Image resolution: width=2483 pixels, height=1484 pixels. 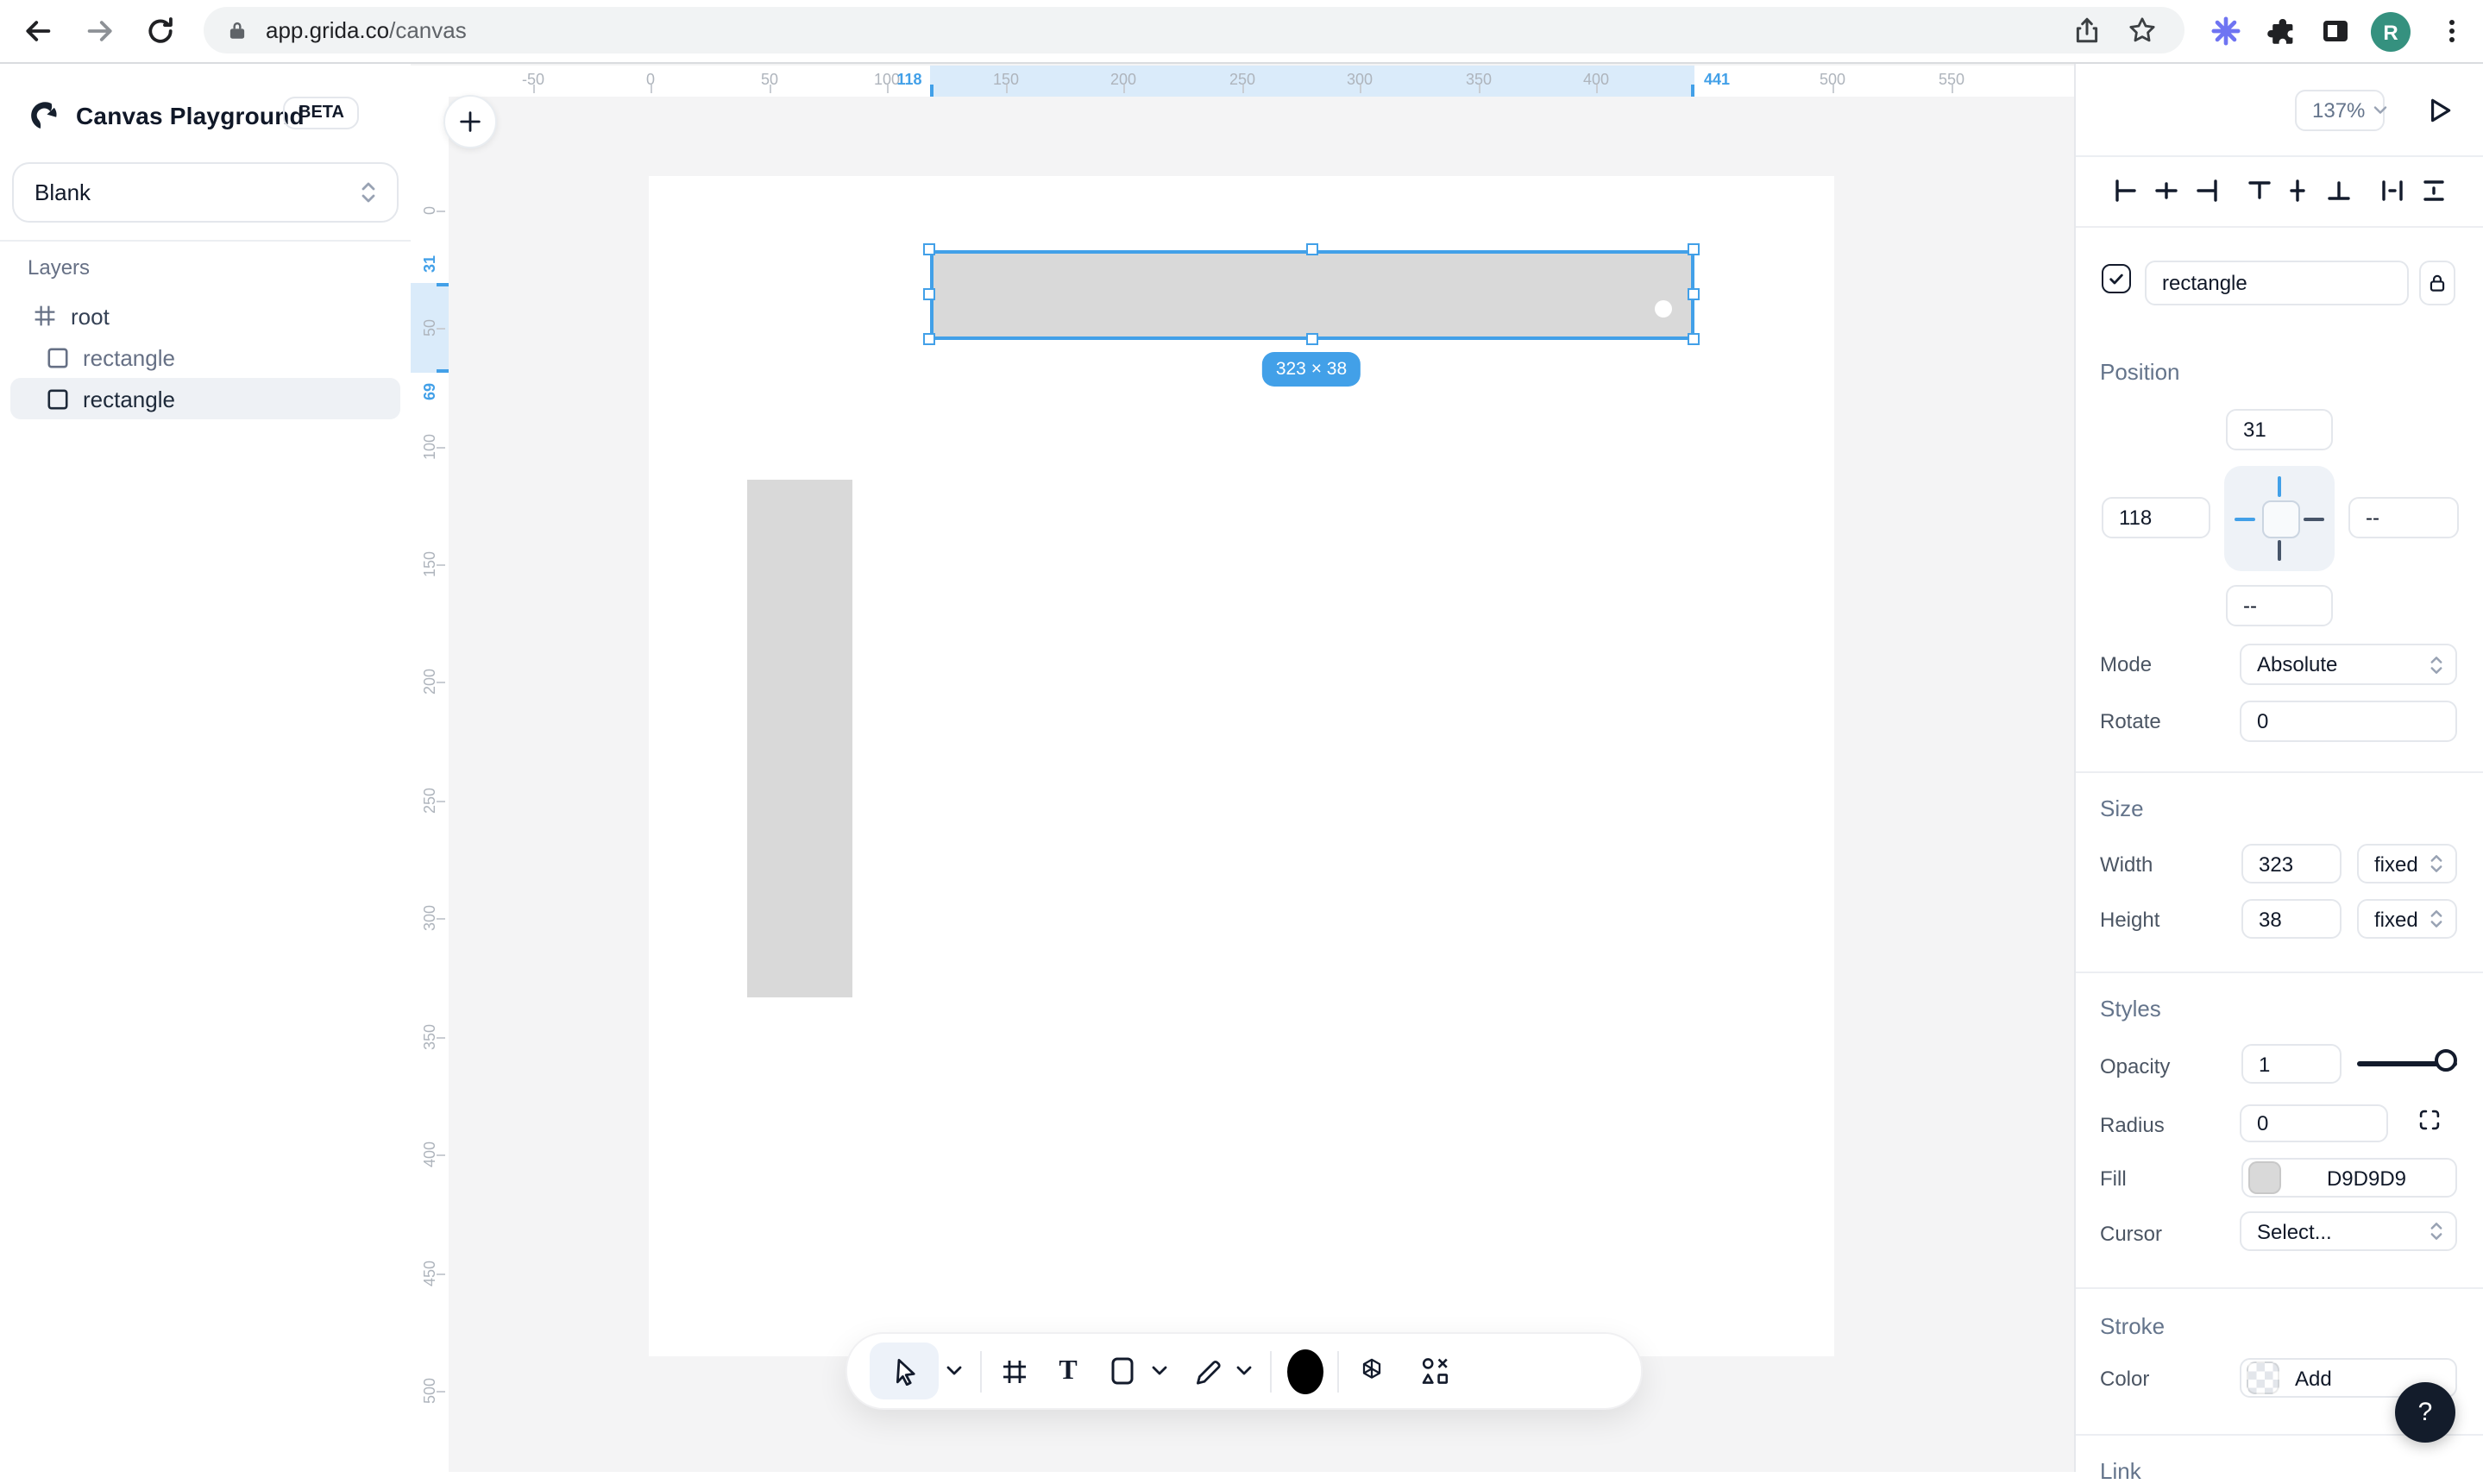 What do you see at coordinates (1304, 1371) in the screenshot?
I see `color-well` at bounding box center [1304, 1371].